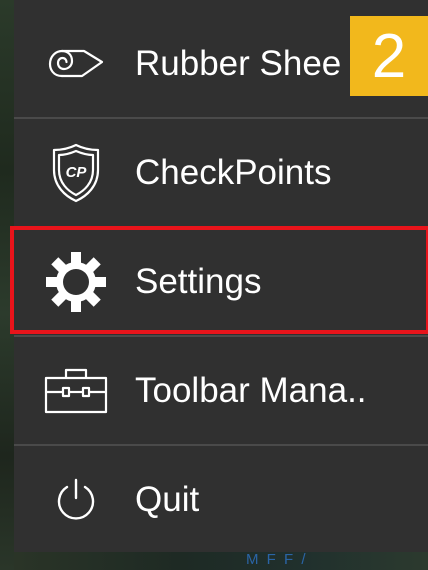  I want to click on menu-item-label: Settings, so click(198, 281).